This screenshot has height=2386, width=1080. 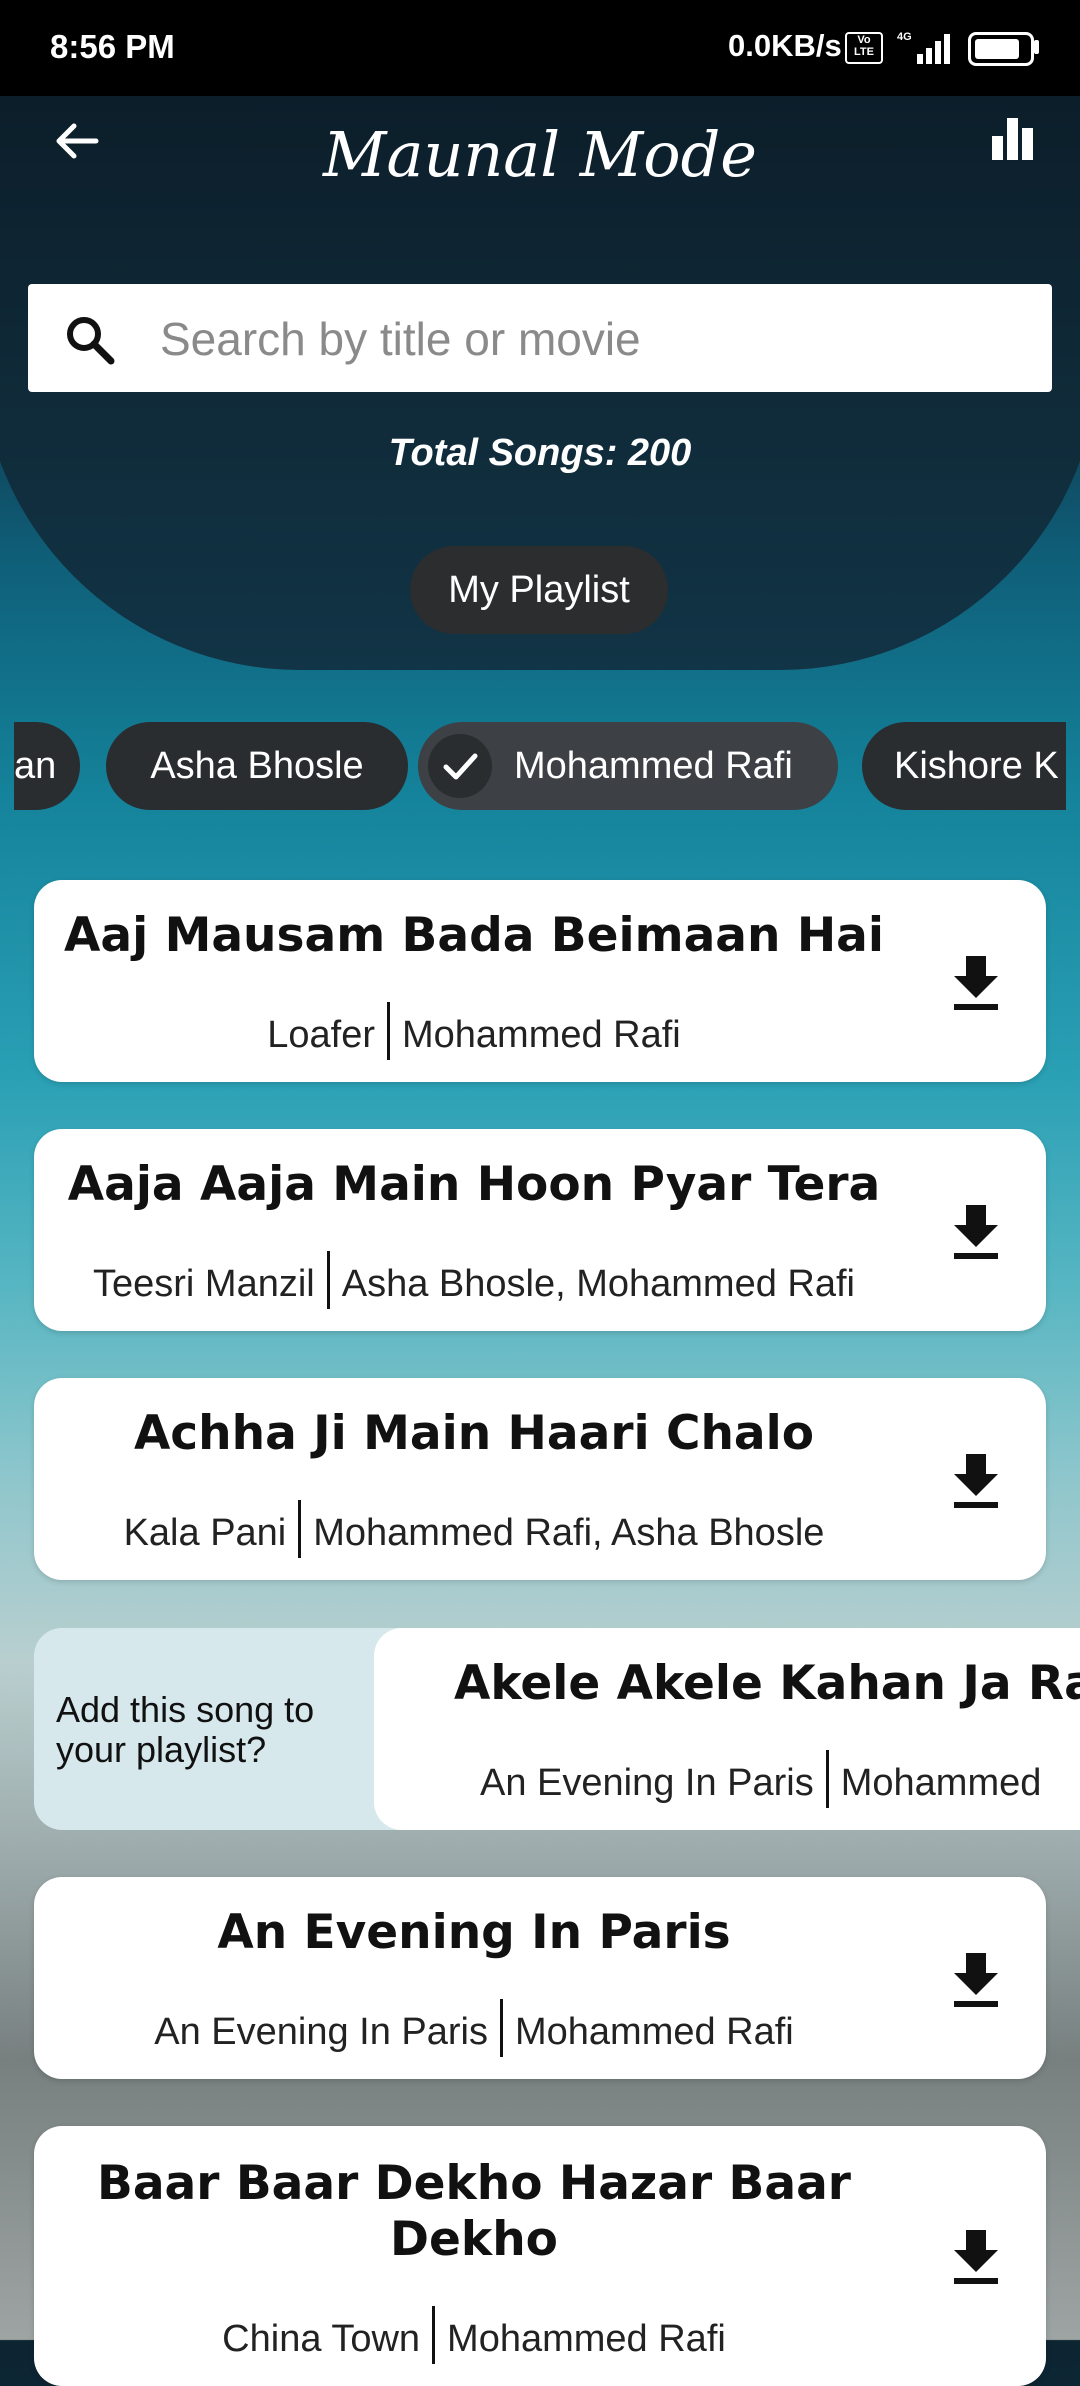 I want to click on status-bar: 8:56 PM 0.0KB/s Vo LTE 4G, so click(x=540, y=48).